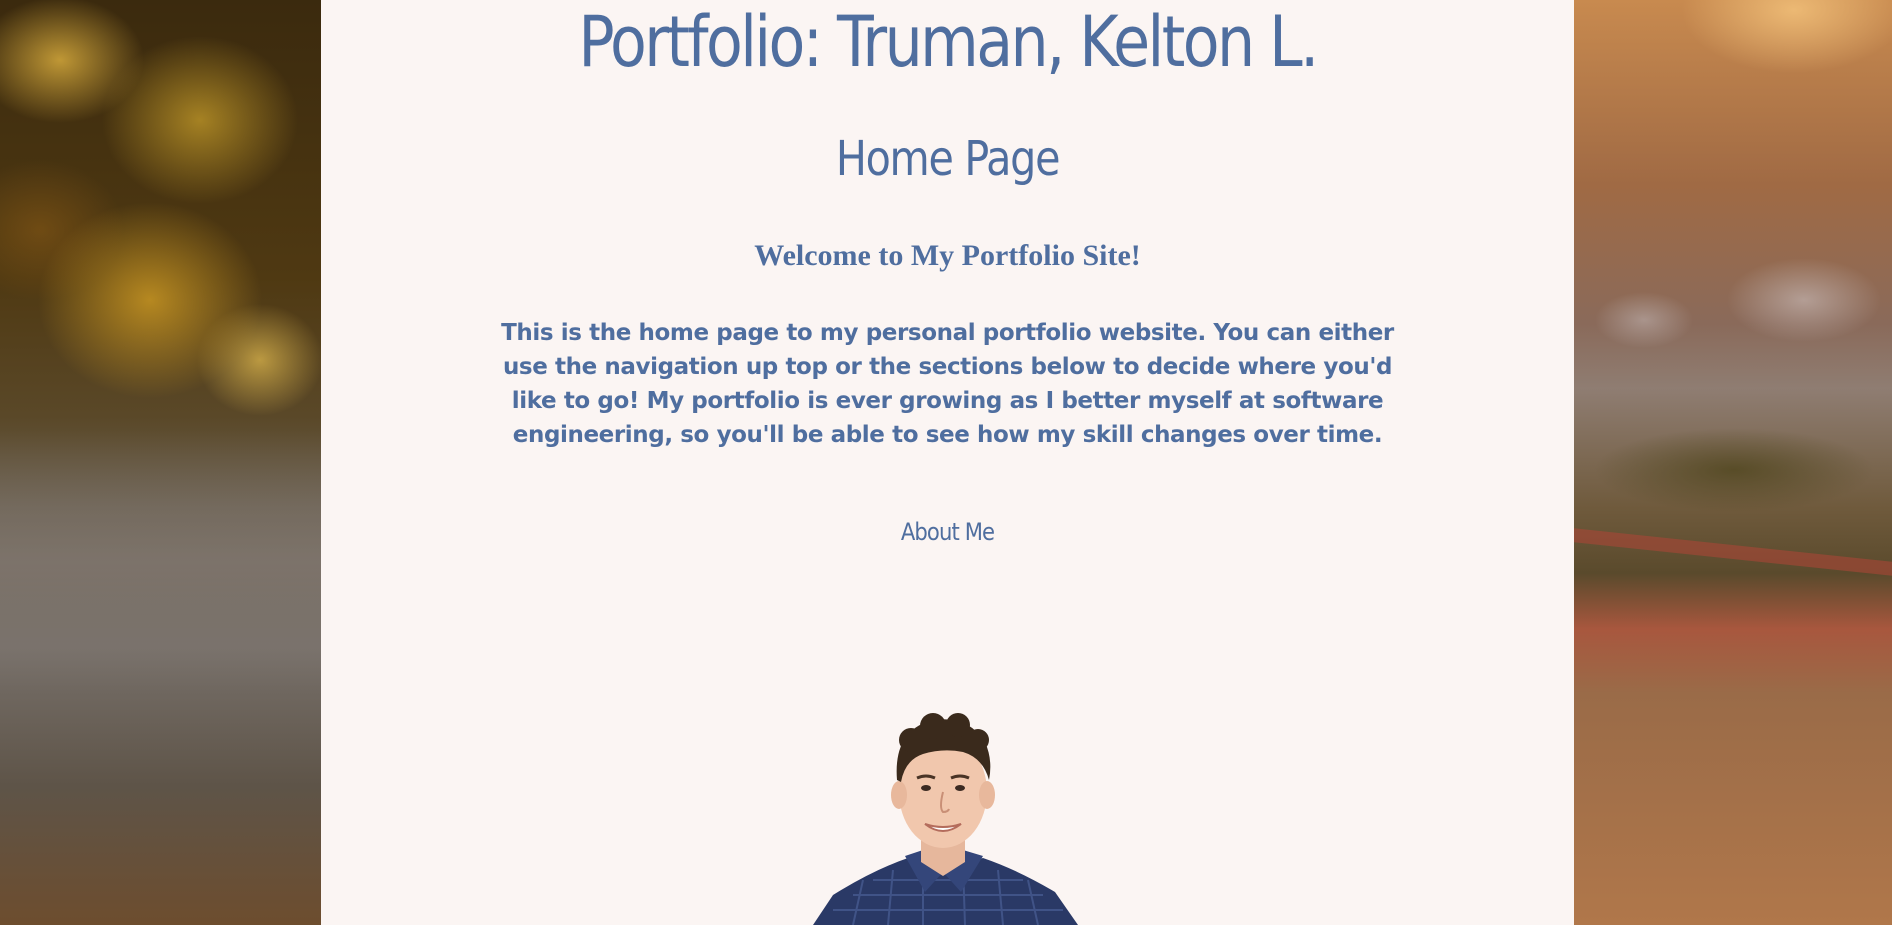 This screenshot has height=925, width=1892. I want to click on site-title: Portfolio: Truman, Kelton L., so click(948, 42).